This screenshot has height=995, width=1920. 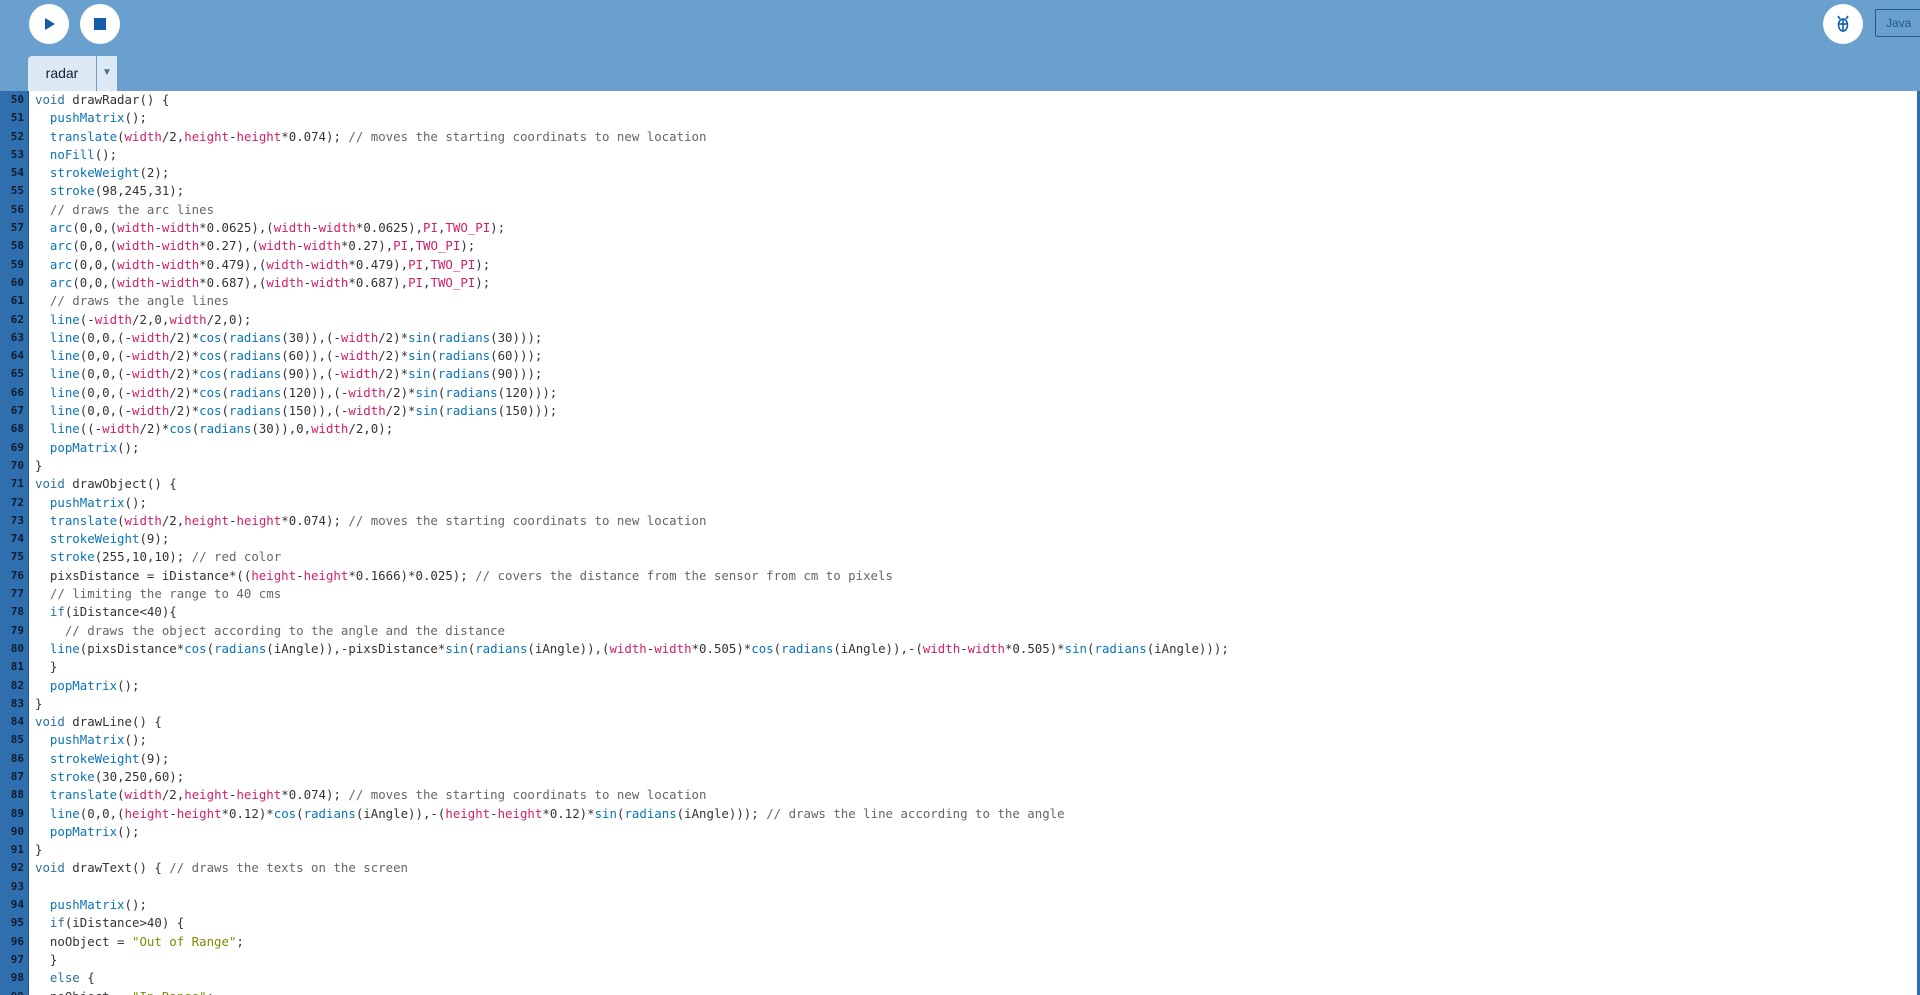 I want to click on code-line: 51 pushMatrix();, so click(x=960, y=118).